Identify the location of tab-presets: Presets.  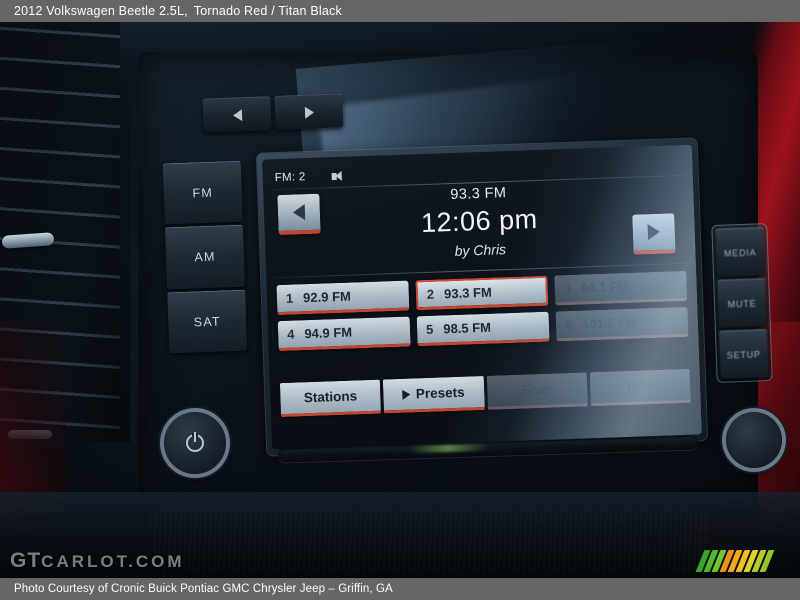
(434, 395).